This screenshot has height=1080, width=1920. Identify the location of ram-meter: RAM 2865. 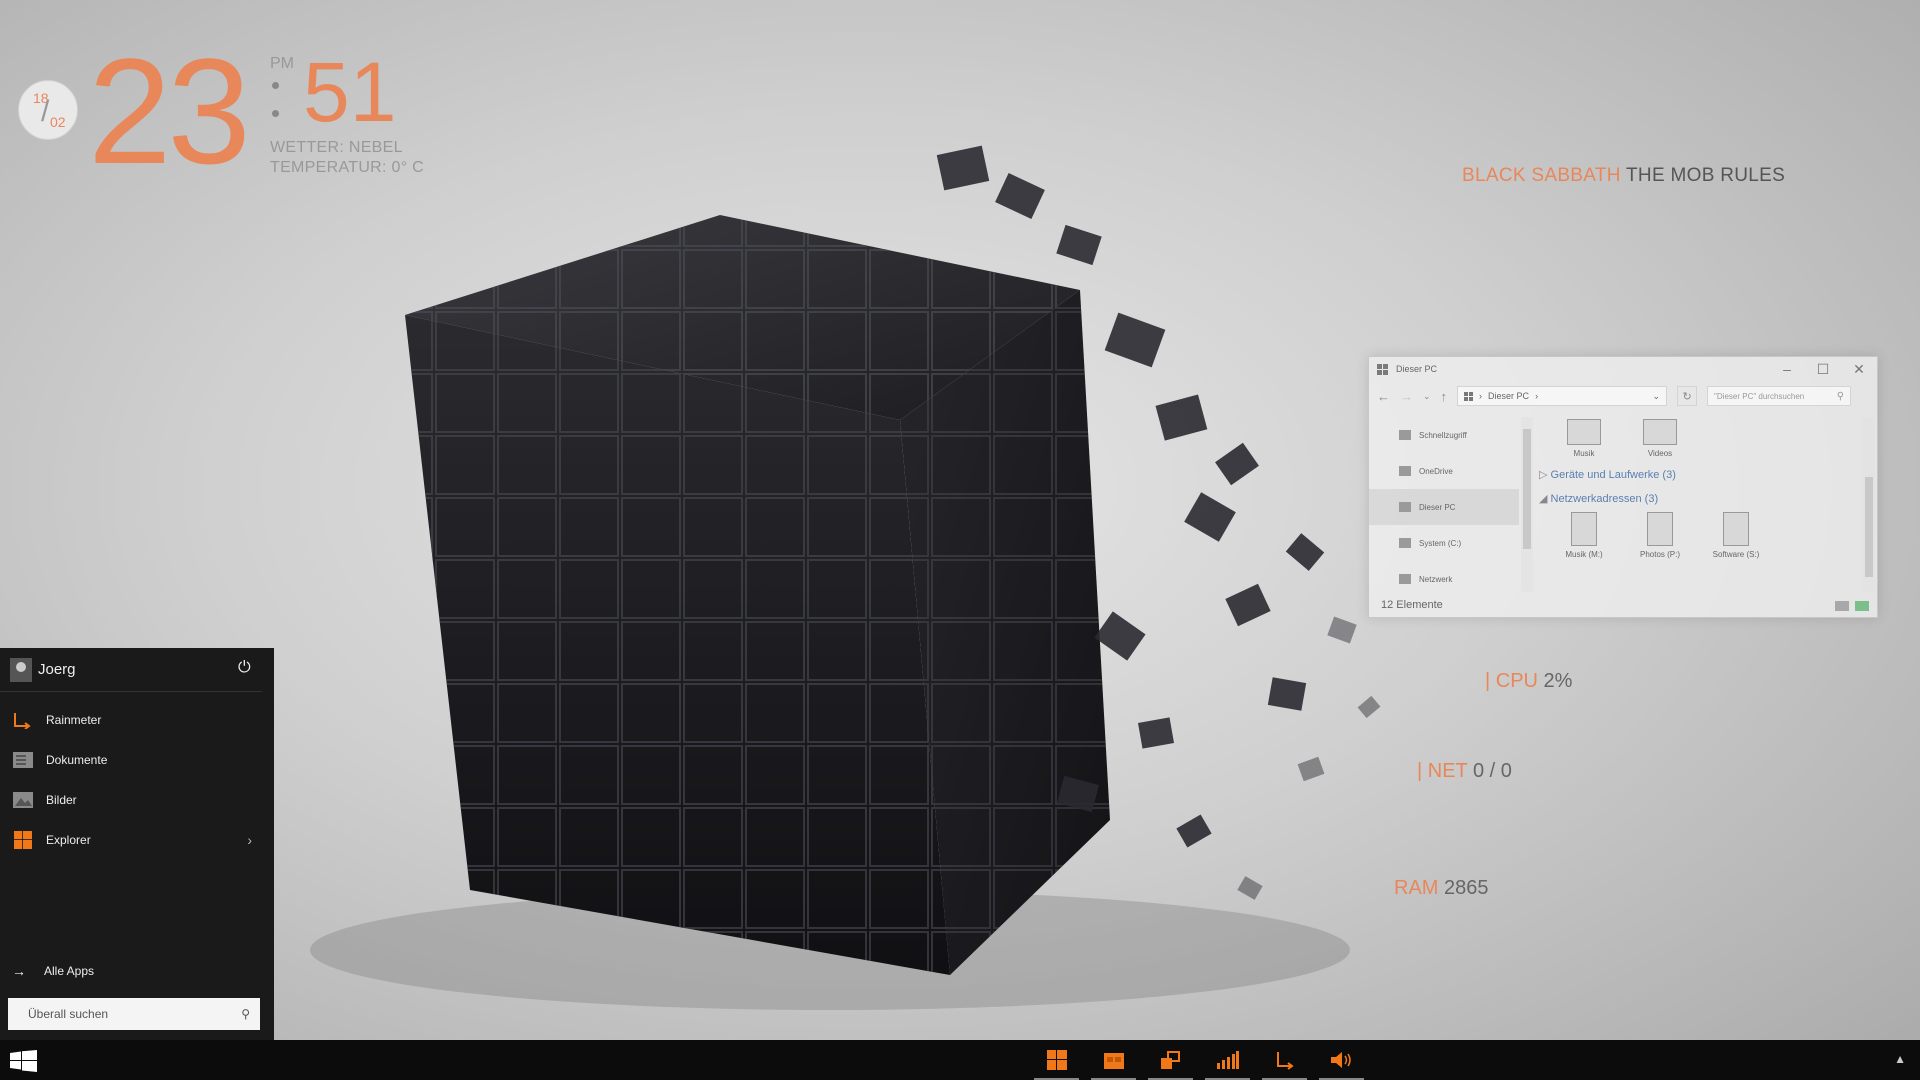
(1441, 888).